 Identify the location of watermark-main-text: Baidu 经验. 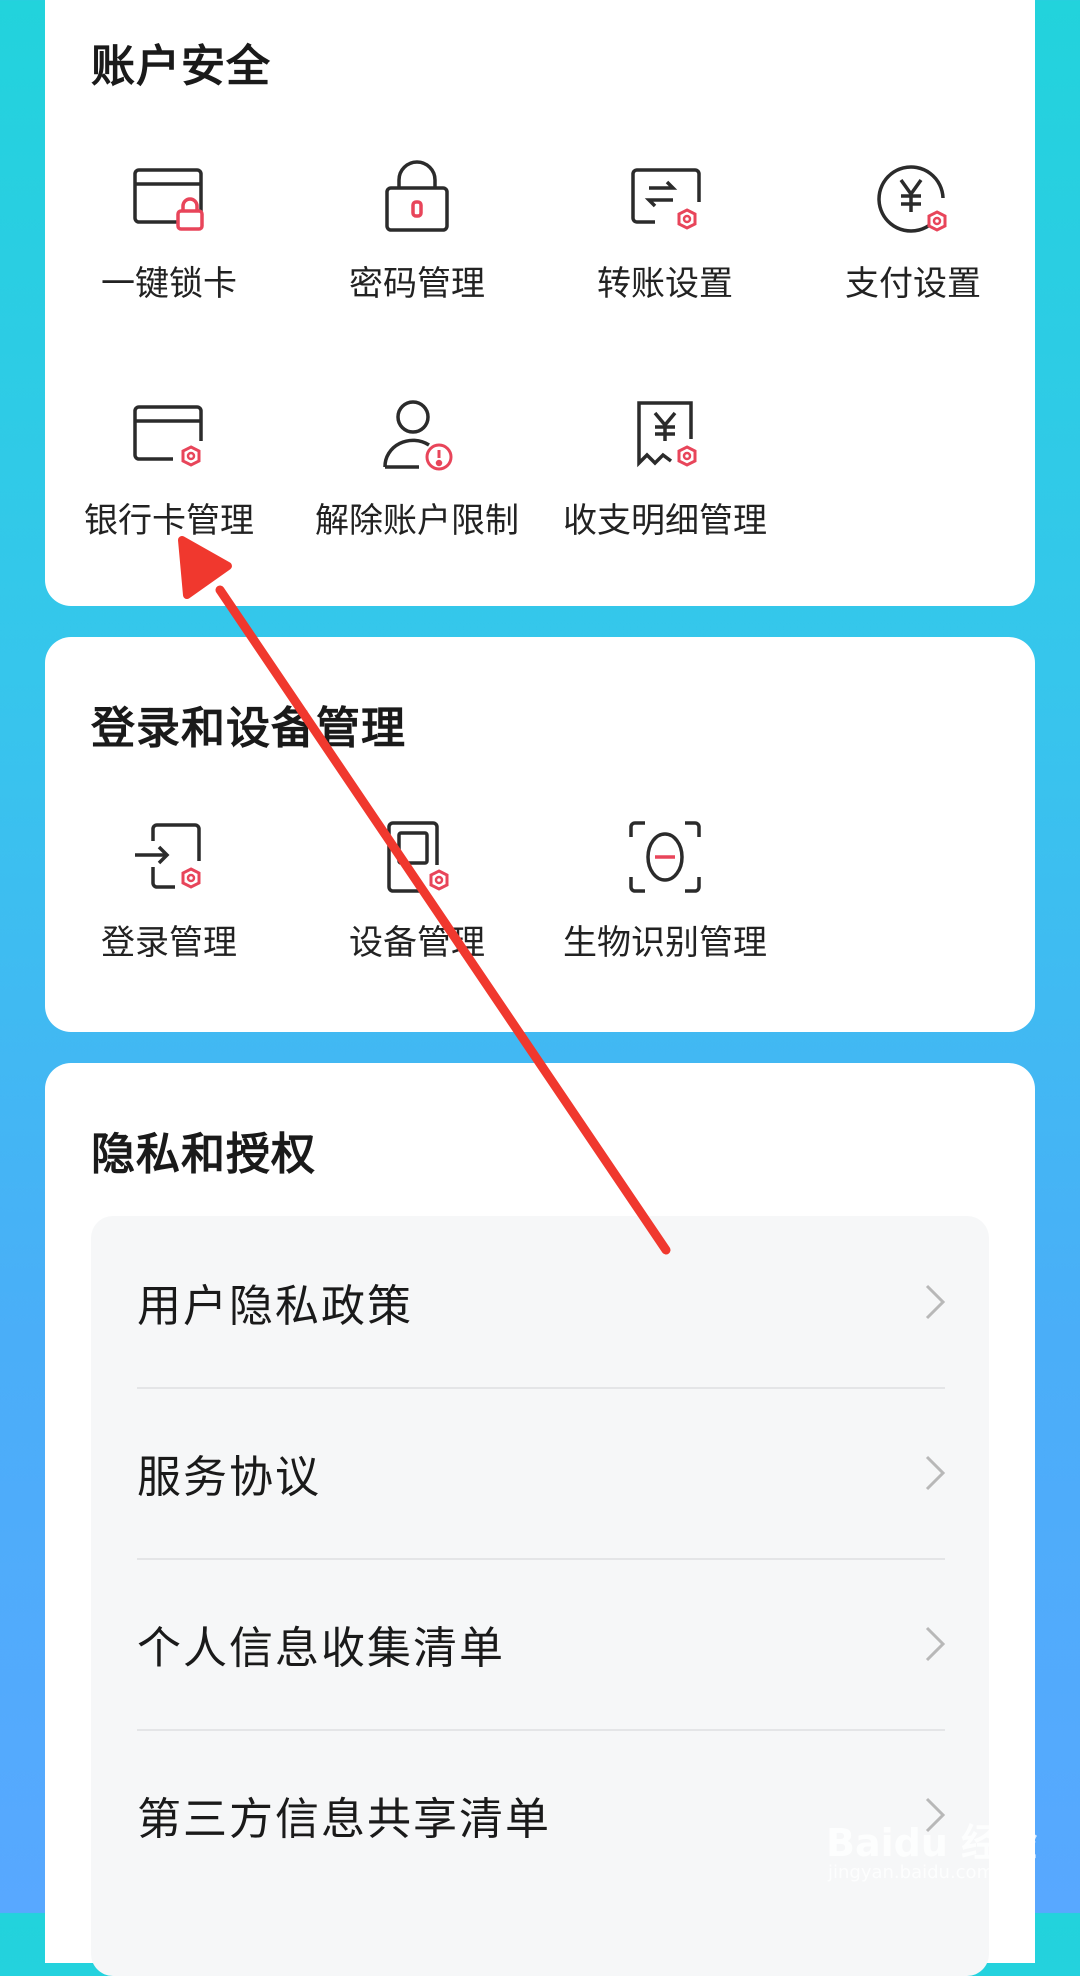
(932, 1843).